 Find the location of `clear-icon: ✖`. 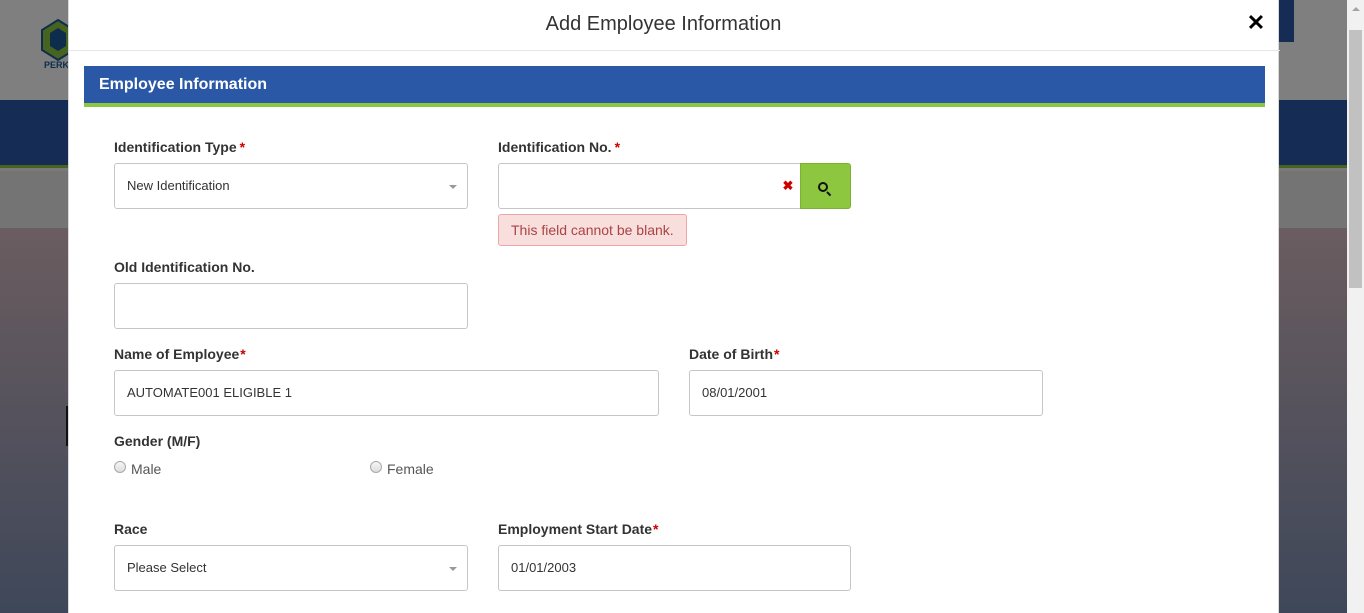

clear-icon: ✖ is located at coordinates (788, 186).